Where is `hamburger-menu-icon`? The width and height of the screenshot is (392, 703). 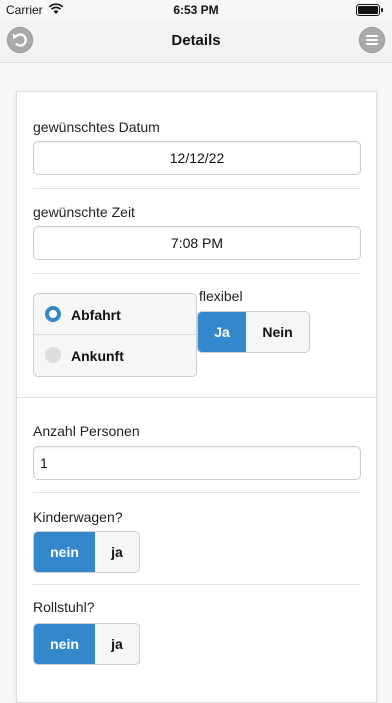 hamburger-menu-icon is located at coordinates (372, 40).